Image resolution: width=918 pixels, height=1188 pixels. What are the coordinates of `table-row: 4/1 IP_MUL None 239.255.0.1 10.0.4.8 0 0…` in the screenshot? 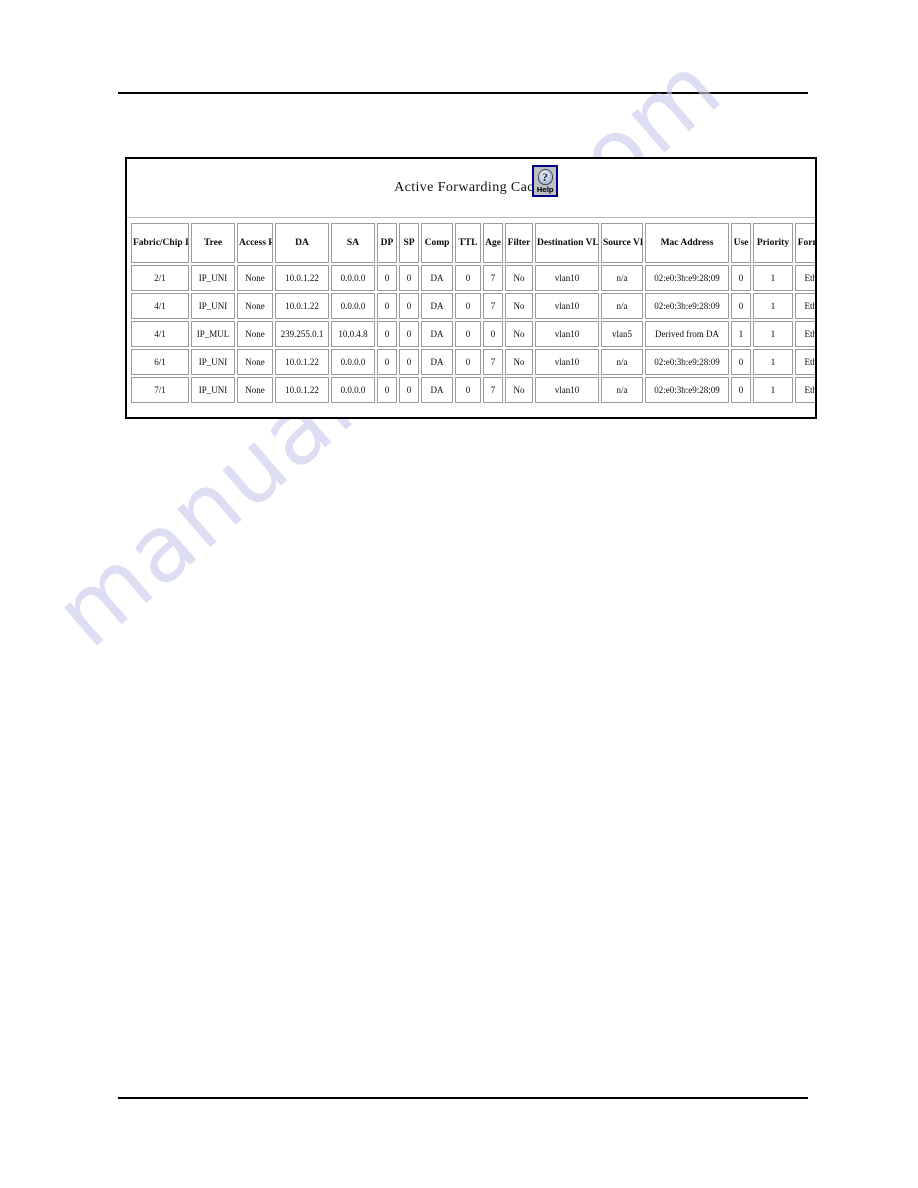 It's located at (473, 334).